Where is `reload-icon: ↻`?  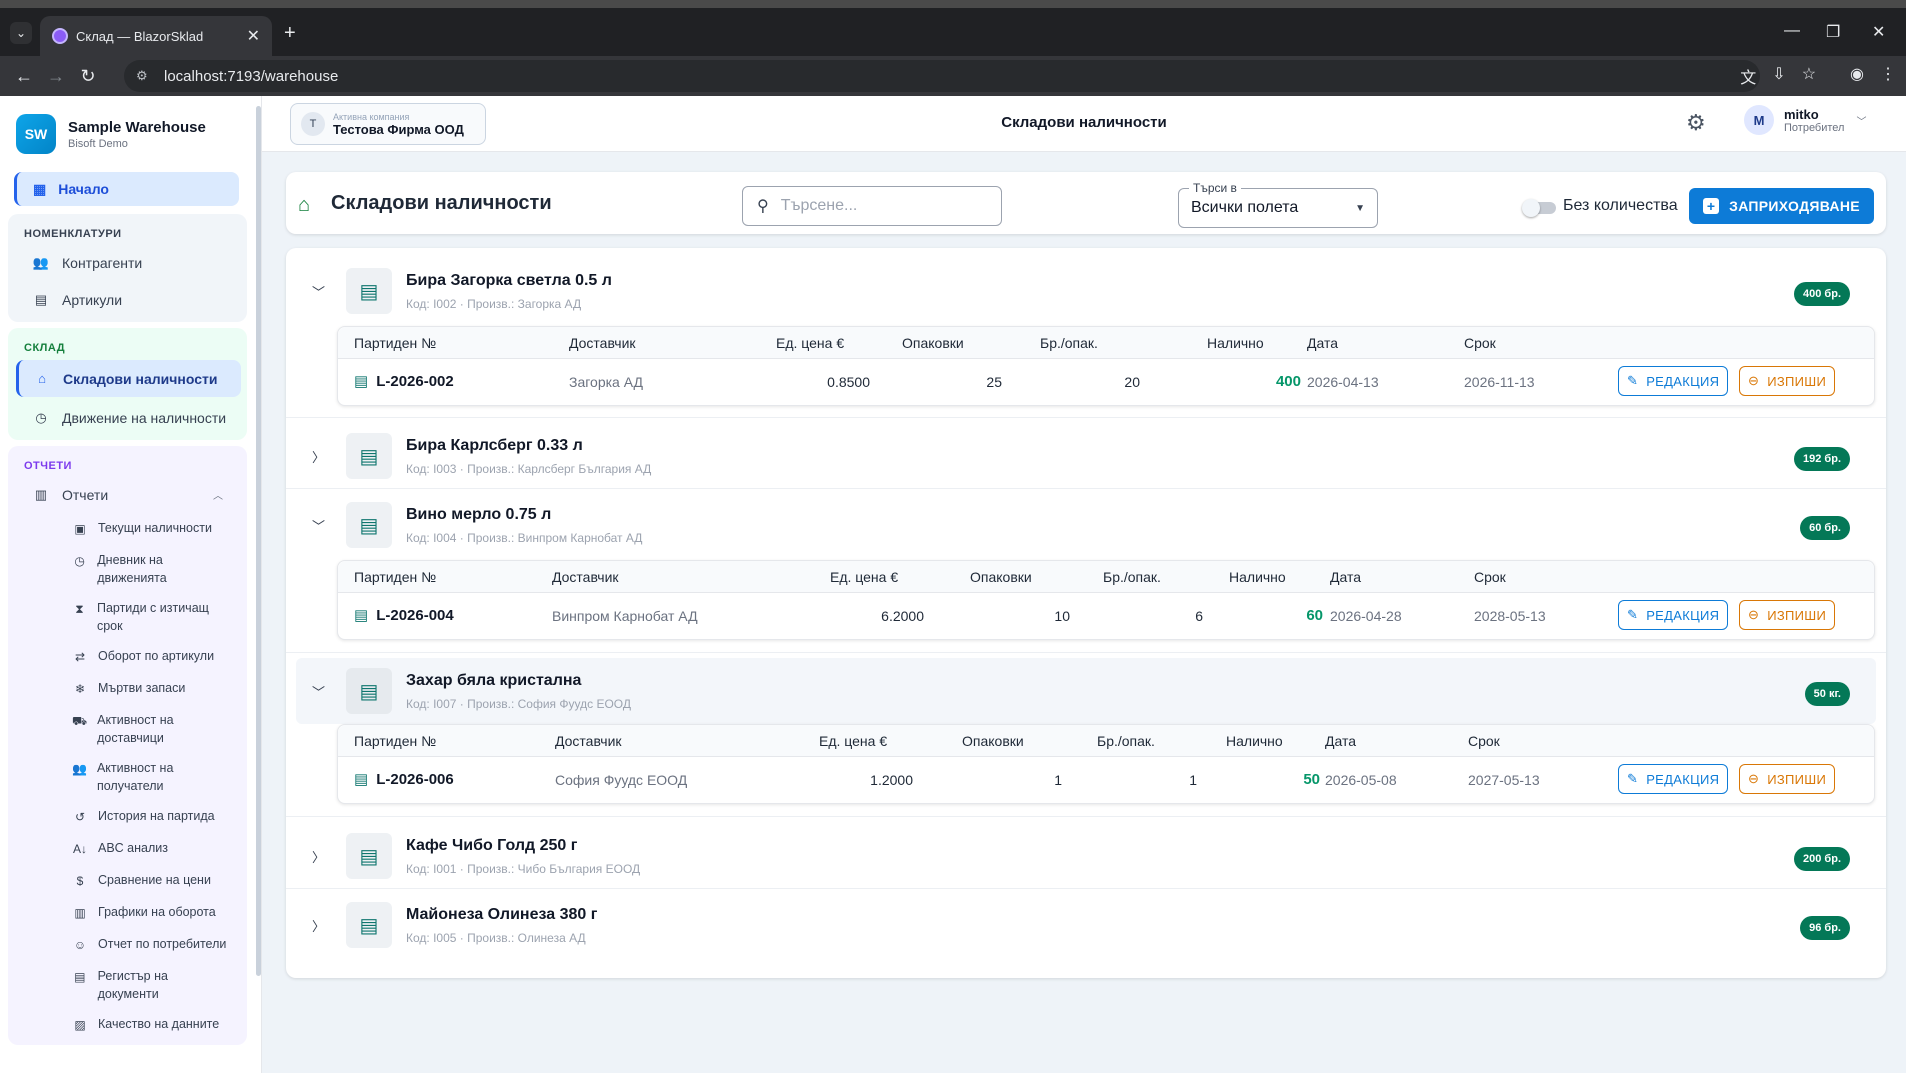
reload-icon: ↻ is located at coordinates (88, 76).